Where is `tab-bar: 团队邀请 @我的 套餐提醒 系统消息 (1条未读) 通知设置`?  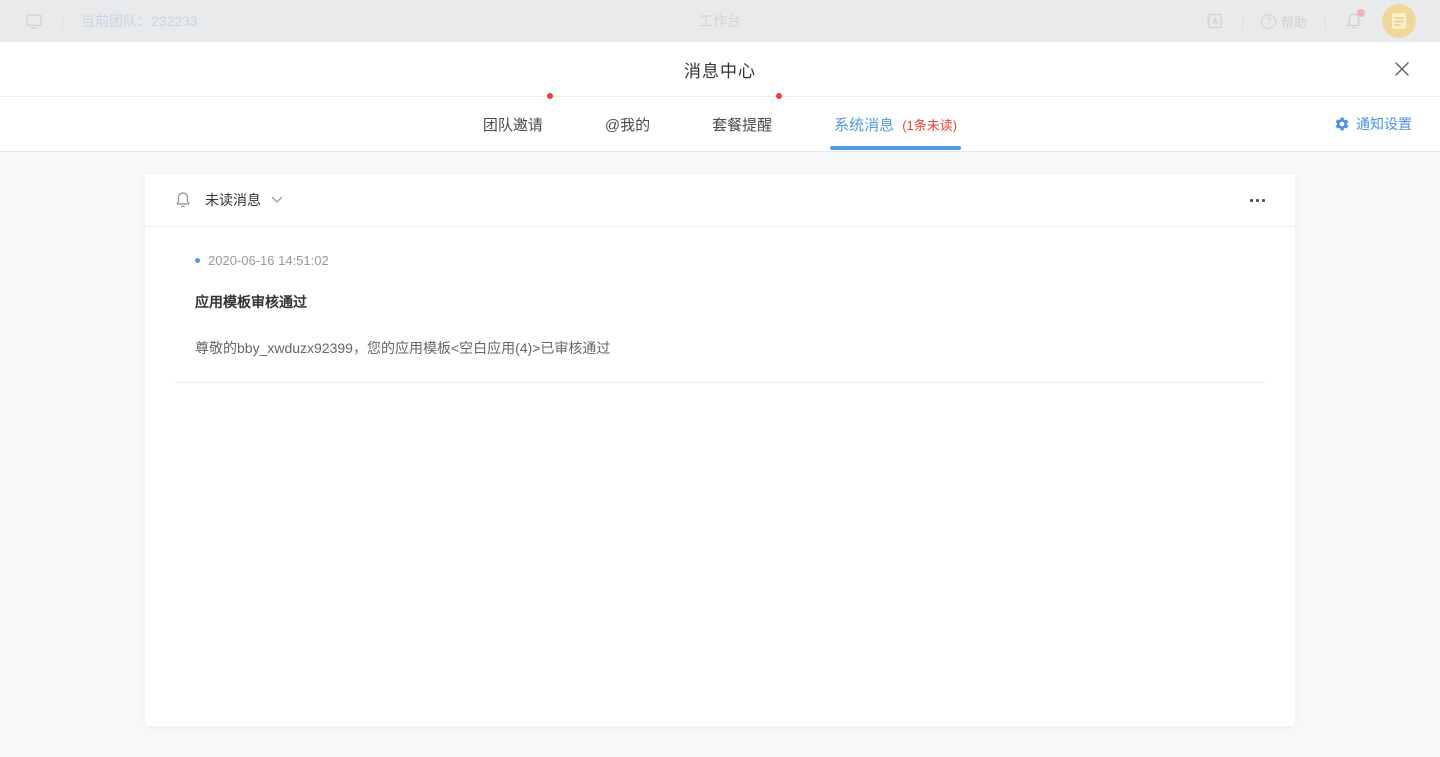
tab-bar: 团队邀请 @我的 套餐提醒 系统消息 (1条未读) 通知设置 is located at coordinates (720, 122).